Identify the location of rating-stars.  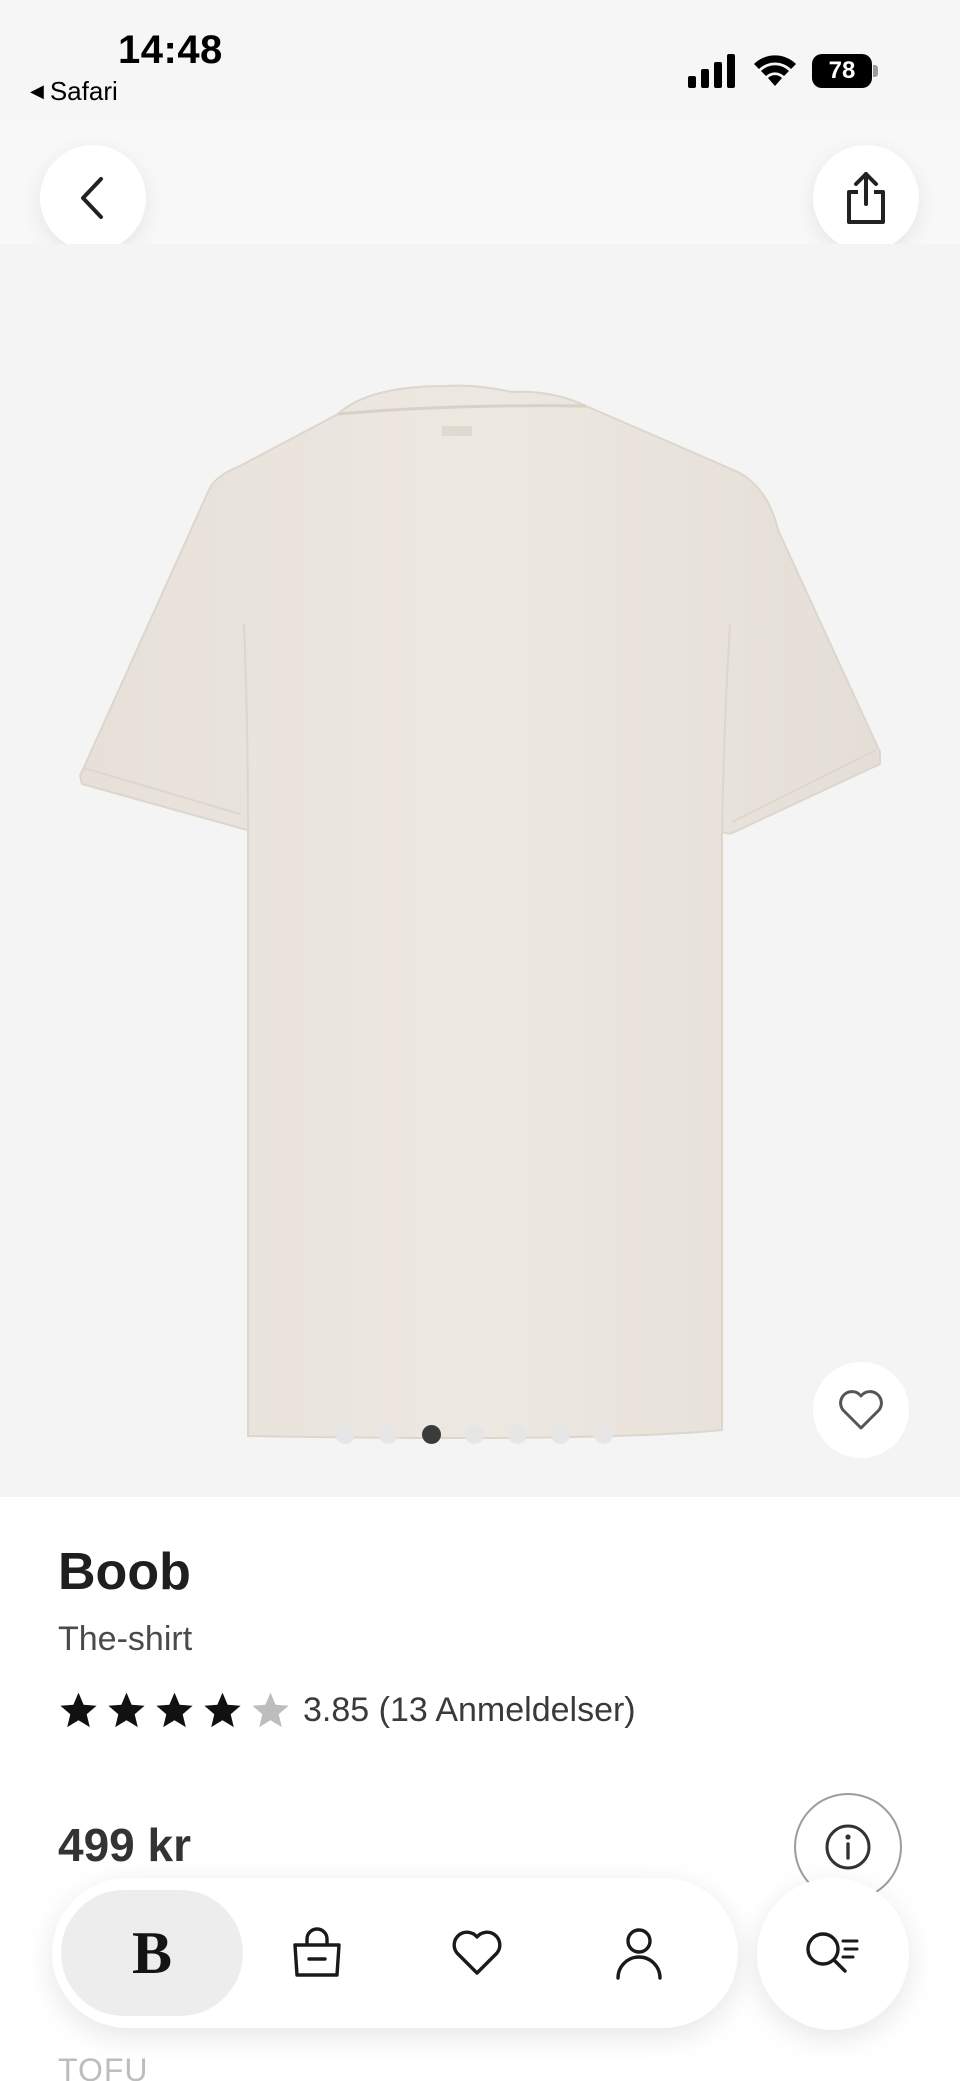
(174, 1710).